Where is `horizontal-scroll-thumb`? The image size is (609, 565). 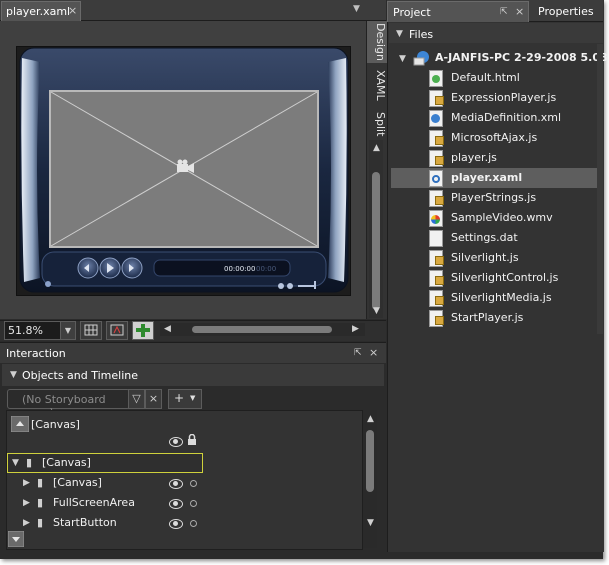 horizontal-scroll-thumb is located at coordinates (262, 329).